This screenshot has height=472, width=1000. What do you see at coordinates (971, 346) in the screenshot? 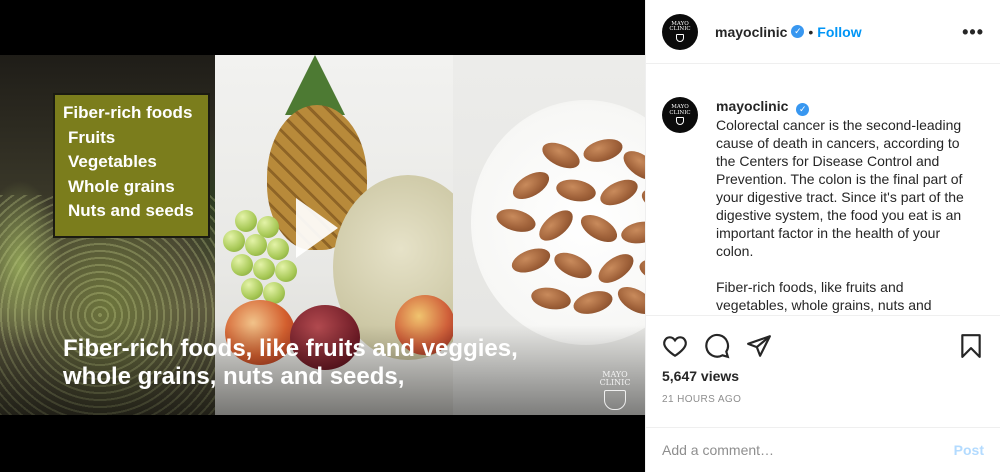
I see `bookmark-icon` at bounding box center [971, 346].